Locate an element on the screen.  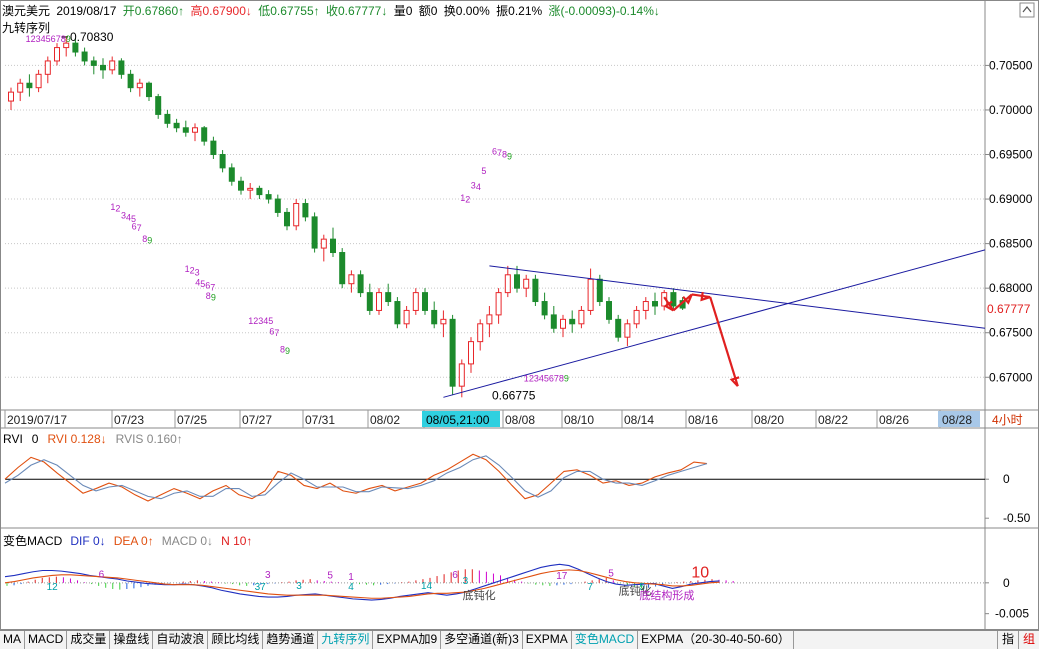
expand-icon is located at coordinates (1027, 10).